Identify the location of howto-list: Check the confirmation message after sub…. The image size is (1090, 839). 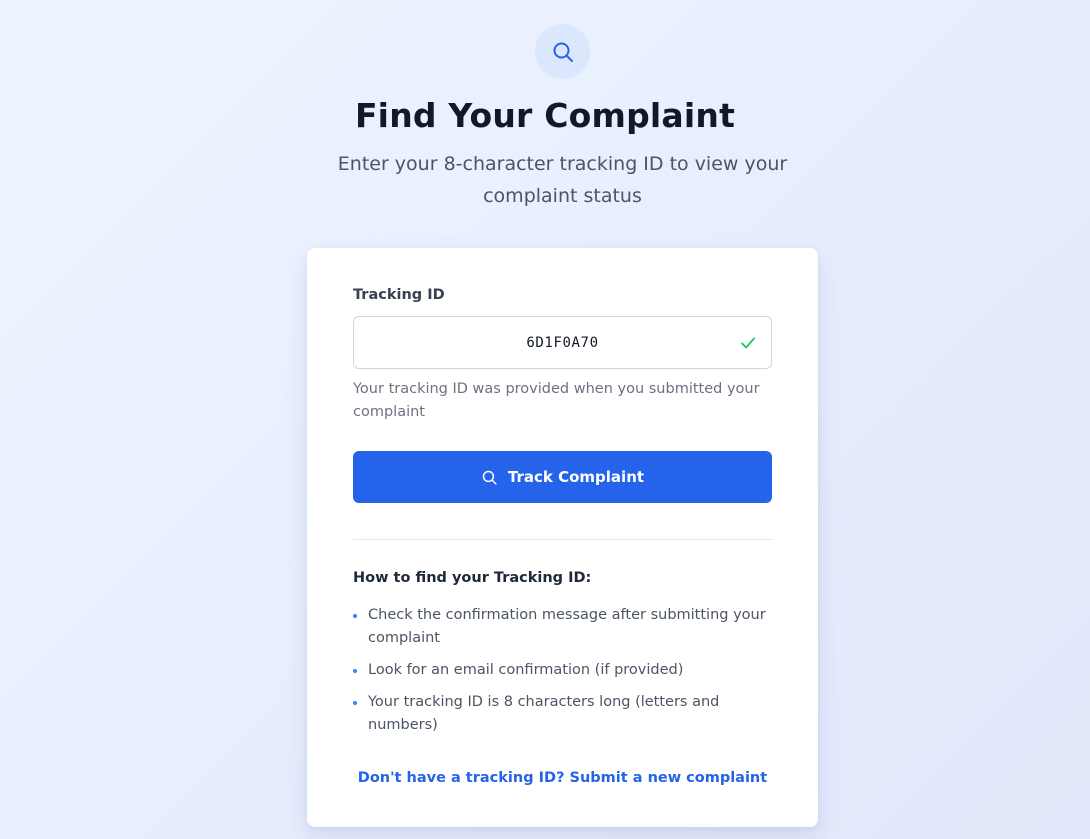
(563, 675).